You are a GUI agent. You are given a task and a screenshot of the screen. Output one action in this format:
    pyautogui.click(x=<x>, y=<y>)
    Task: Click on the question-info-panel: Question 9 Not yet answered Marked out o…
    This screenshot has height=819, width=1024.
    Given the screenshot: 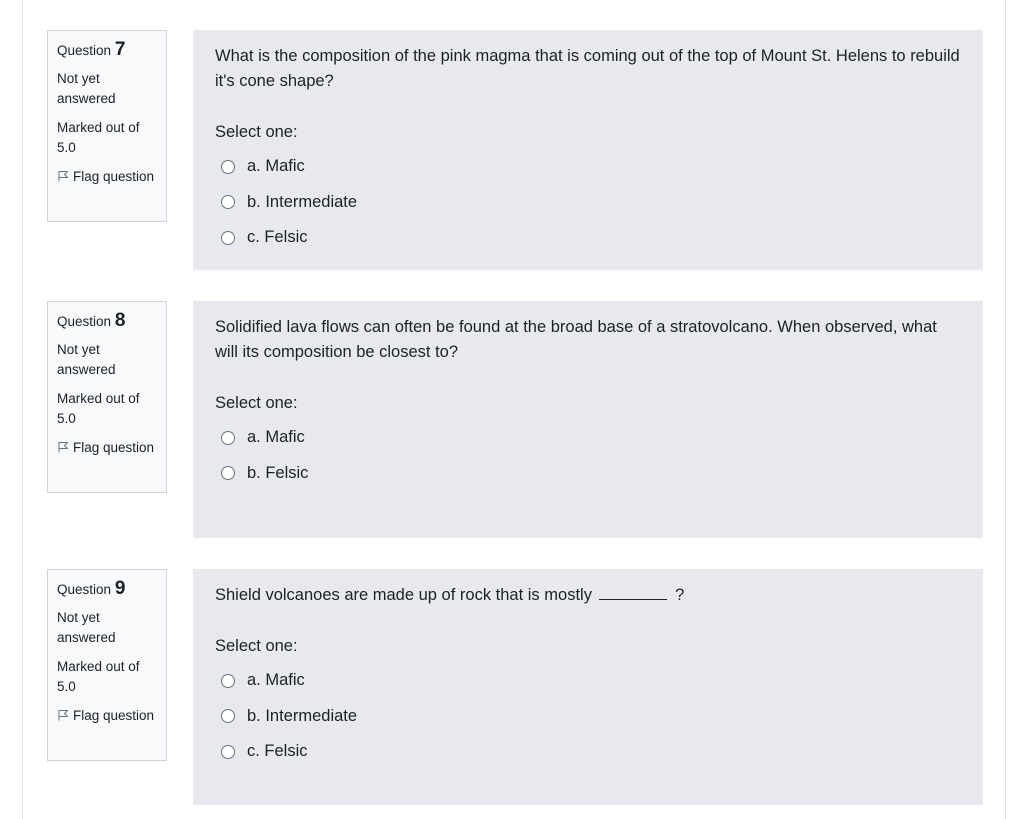 What is the action you would take?
    pyautogui.click(x=107, y=665)
    